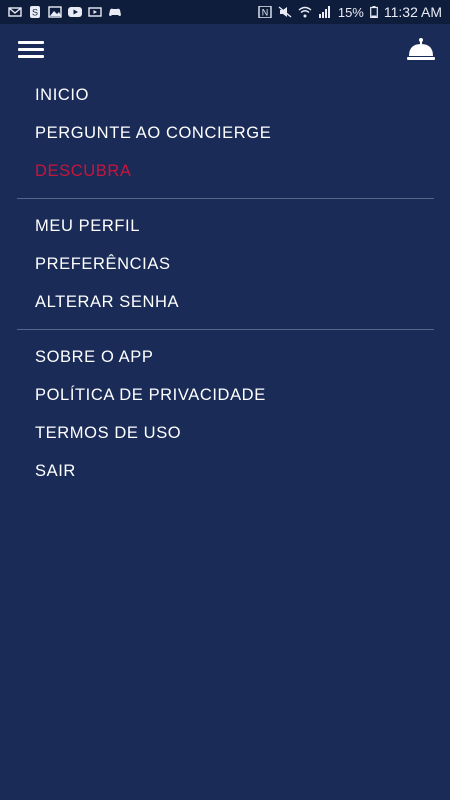  What do you see at coordinates (421, 49) in the screenshot?
I see `concierge-bell-icon` at bounding box center [421, 49].